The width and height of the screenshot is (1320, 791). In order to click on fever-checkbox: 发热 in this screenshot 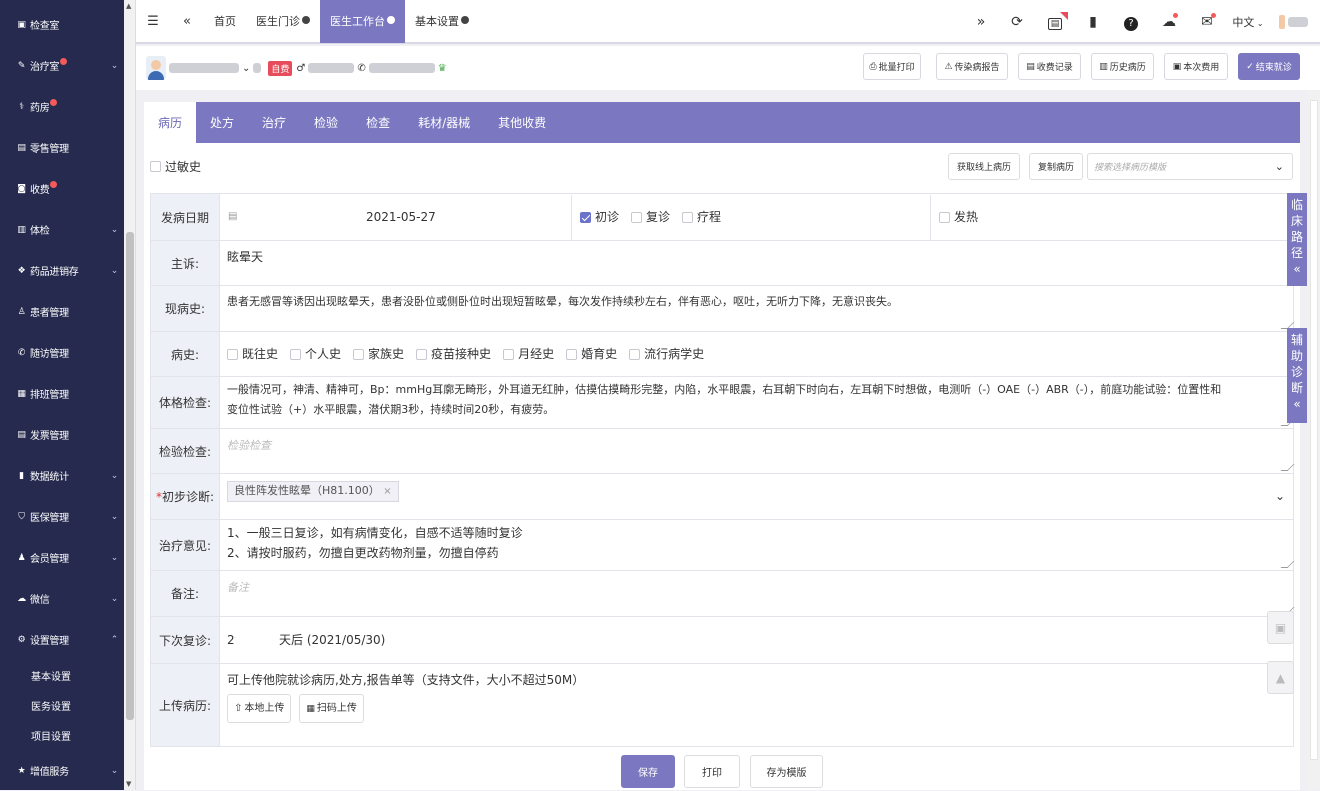, I will do `click(954, 217)`.